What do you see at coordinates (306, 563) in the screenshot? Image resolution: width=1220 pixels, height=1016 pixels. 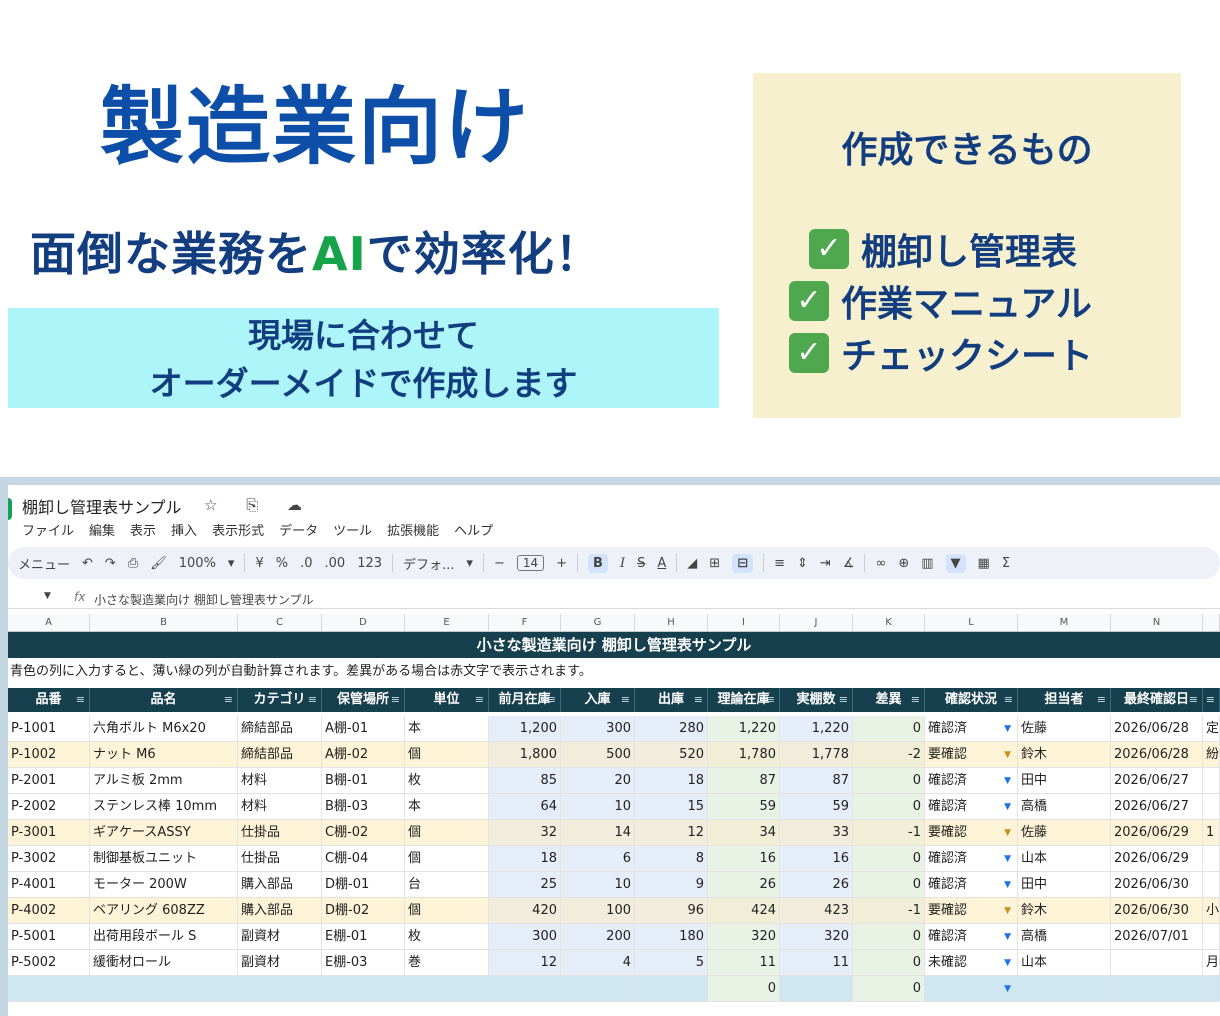 I see `decrease-decimal-button: .0` at bounding box center [306, 563].